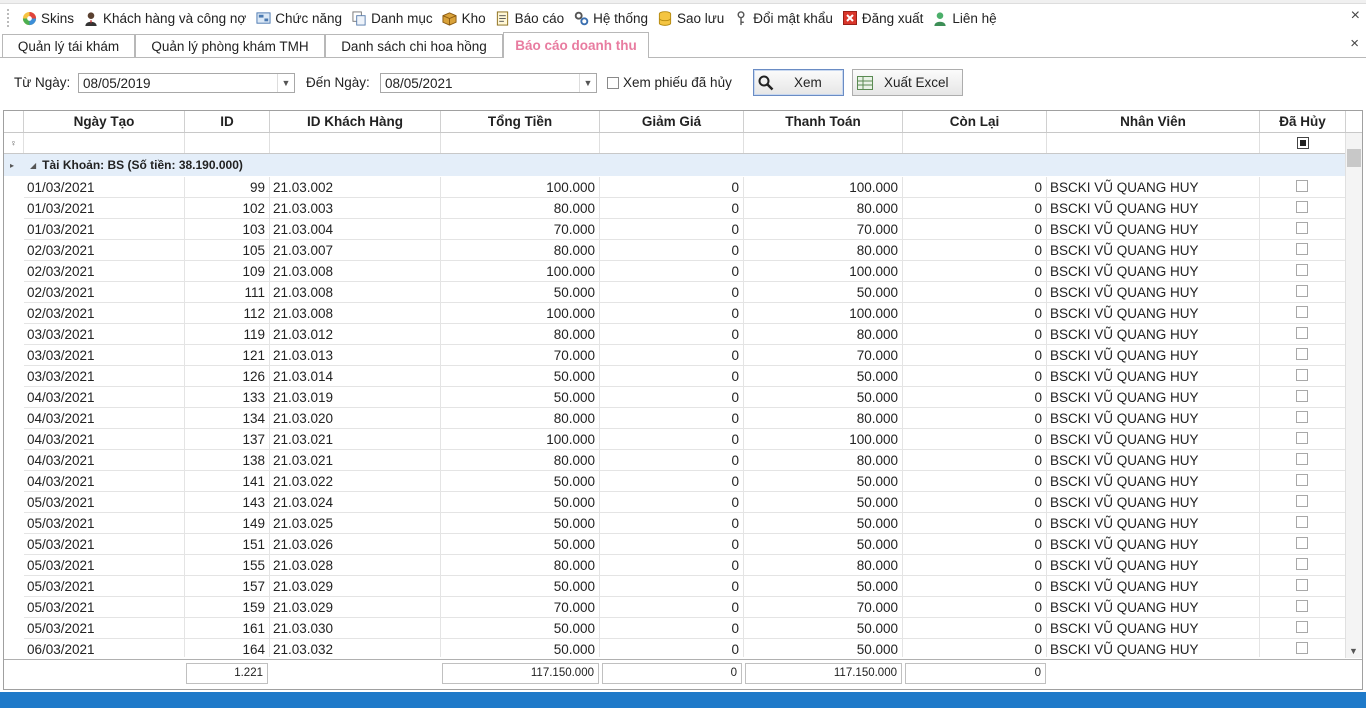 The height and width of the screenshot is (708, 1366). What do you see at coordinates (613, 83) in the screenshot?
I see `show-cancelled-checkbox` at bounding box center [613, 83].